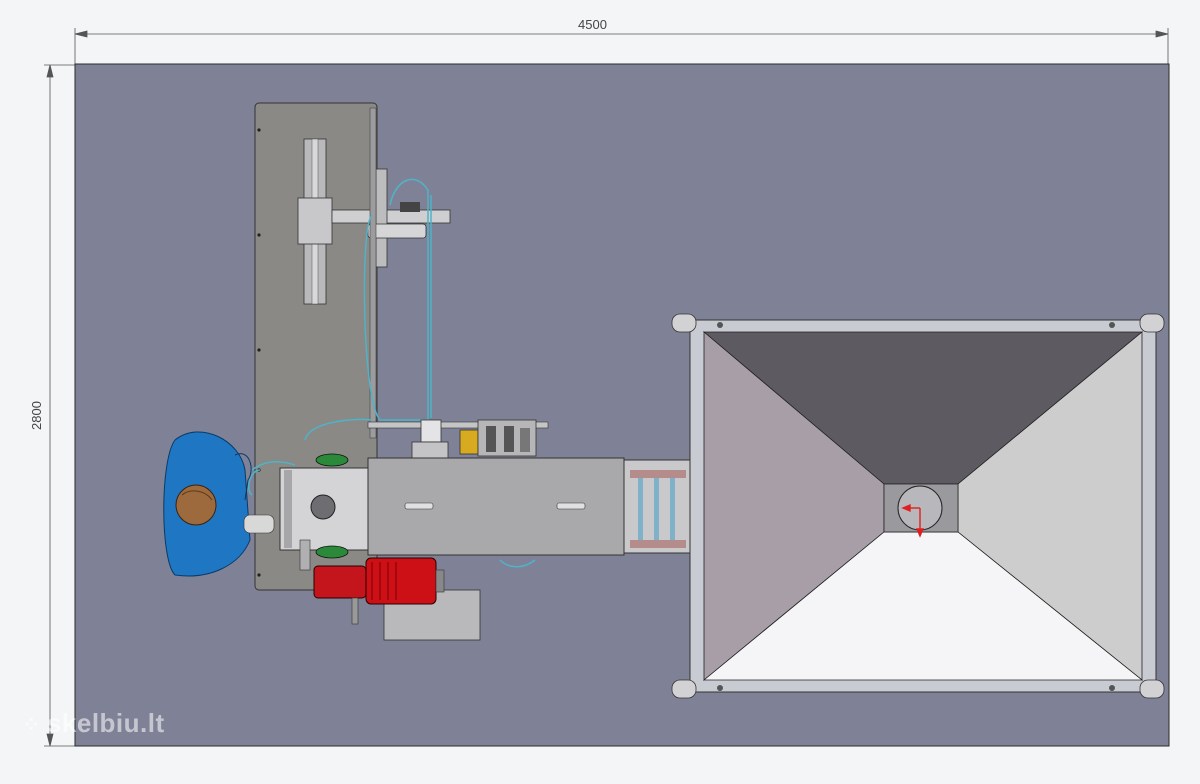  Describe the element at coordinates (530, 506) in the screenshot. I see `conveyor` at that location.